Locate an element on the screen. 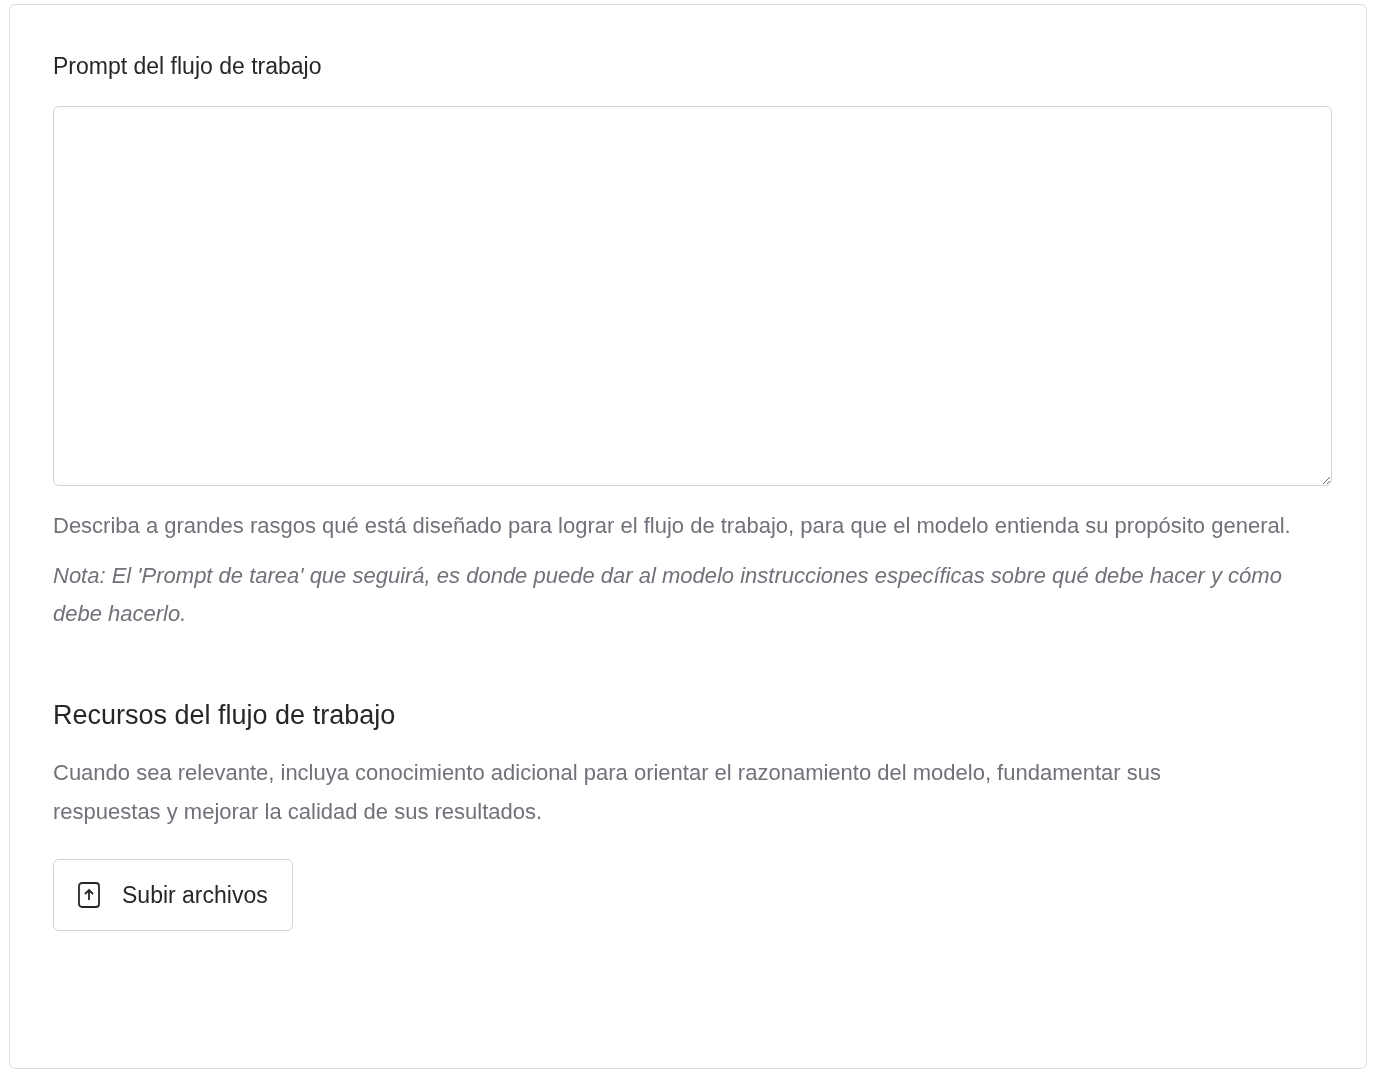  file-upload-icon is located at coordinates (89, 895).